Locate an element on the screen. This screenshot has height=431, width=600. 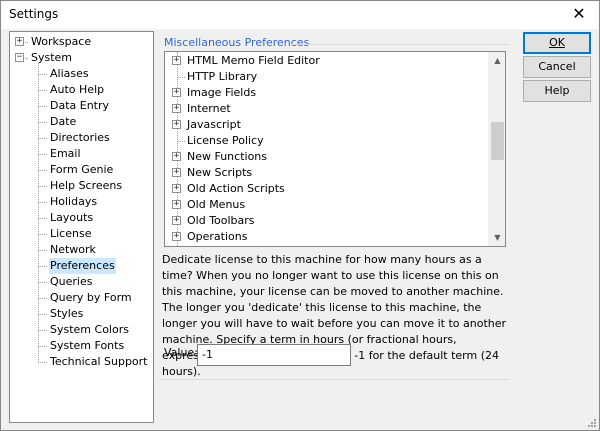
group-title: Miscellaneous Preferences is located at coordinates (237, 42).